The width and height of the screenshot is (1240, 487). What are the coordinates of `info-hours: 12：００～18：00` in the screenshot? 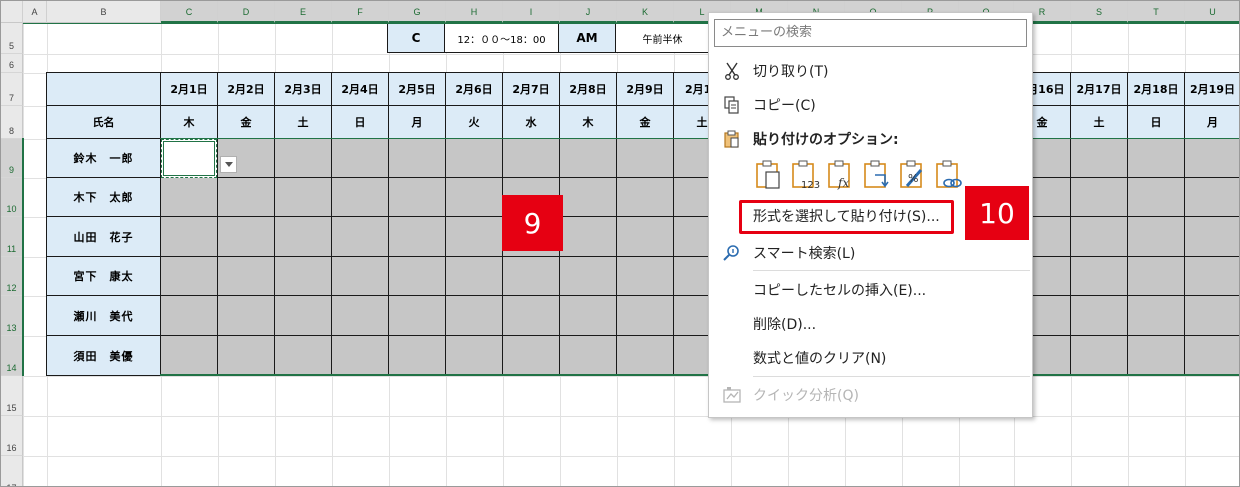 It's located at (501, 38).